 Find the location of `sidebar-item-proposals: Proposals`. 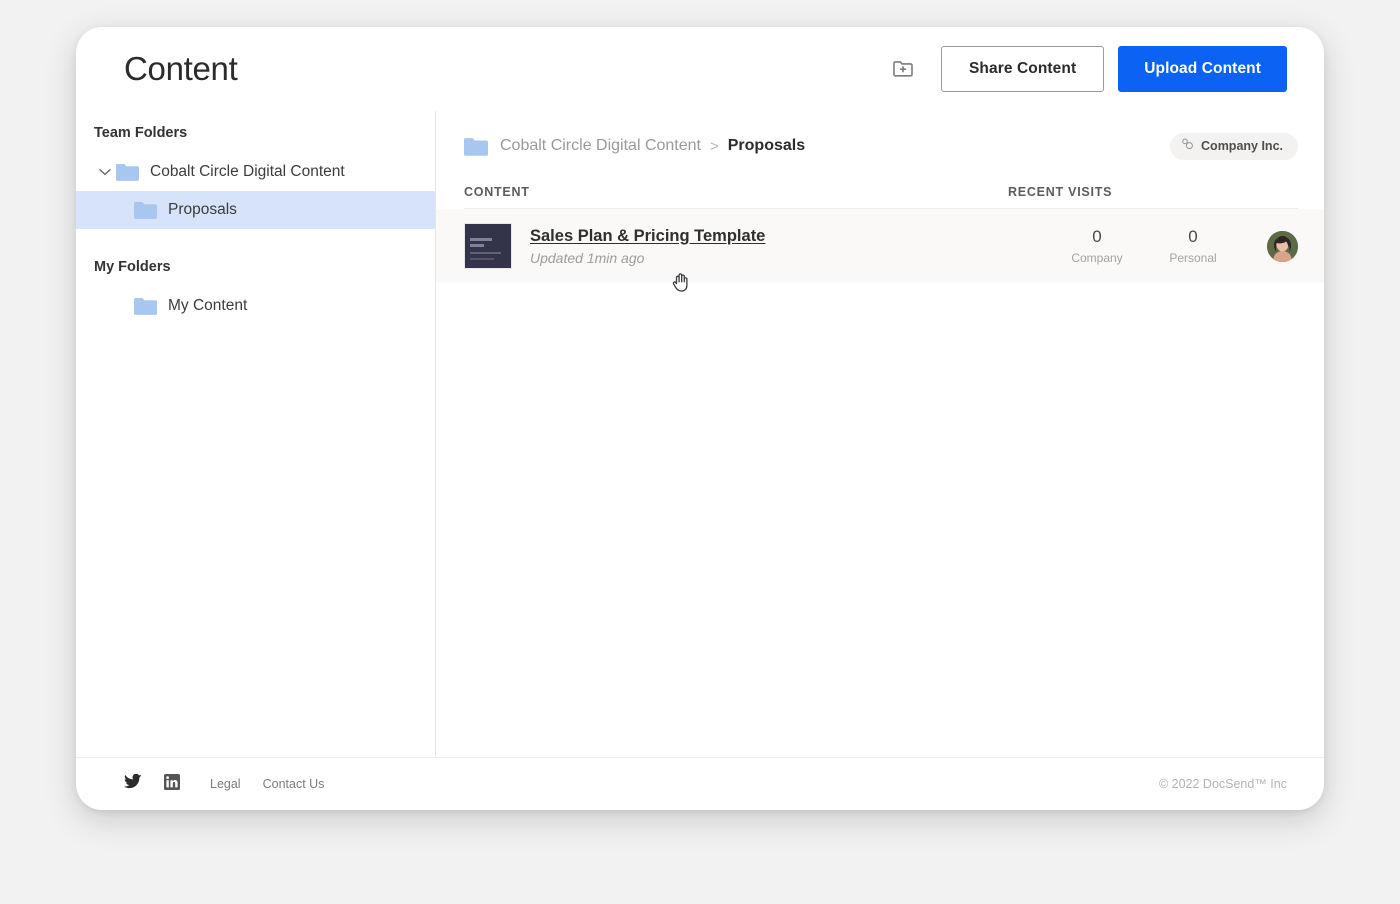

sidebar-item-proposals: Proposals is located at coordinates (255, 210).